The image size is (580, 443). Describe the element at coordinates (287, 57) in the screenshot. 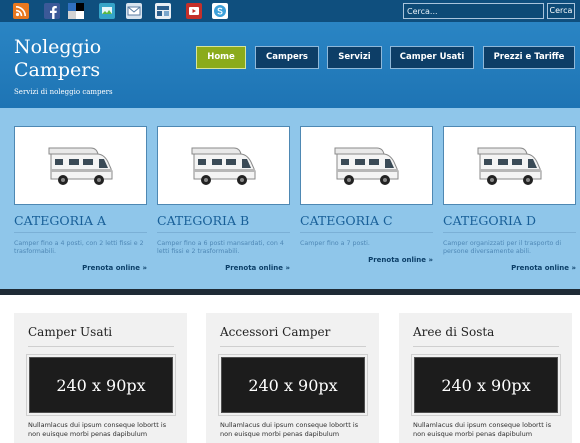

I see `nav-campers: Campers` at that location.